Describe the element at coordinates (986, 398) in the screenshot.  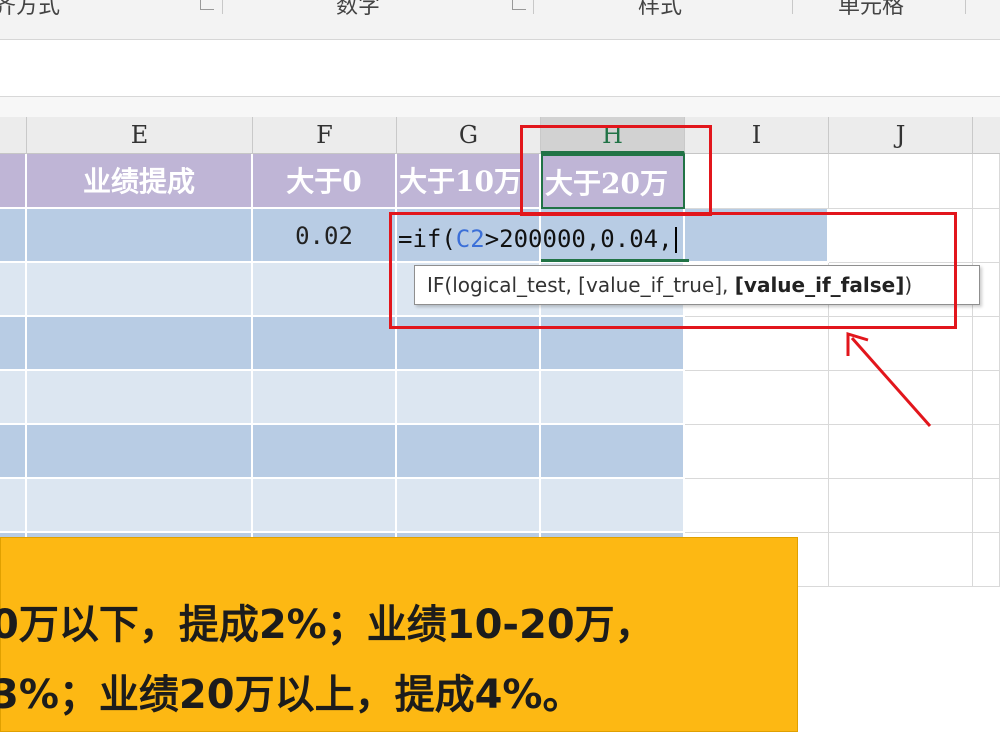
I see `cell-k5` at that location.